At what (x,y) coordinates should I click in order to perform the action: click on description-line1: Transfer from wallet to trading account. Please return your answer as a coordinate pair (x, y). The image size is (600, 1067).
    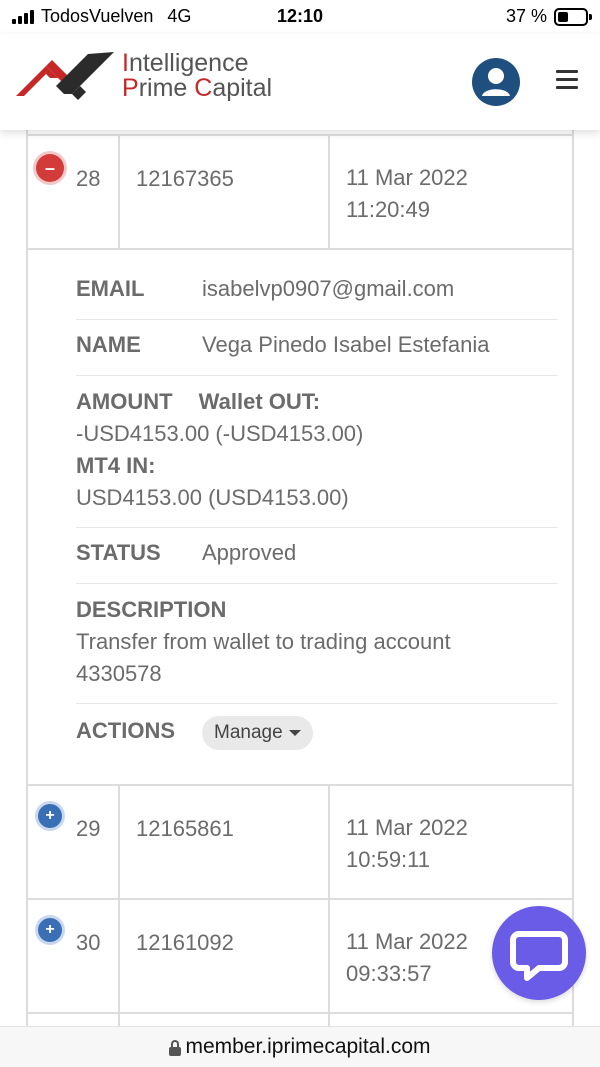
    Looking at the image, I should click on (263, 641).